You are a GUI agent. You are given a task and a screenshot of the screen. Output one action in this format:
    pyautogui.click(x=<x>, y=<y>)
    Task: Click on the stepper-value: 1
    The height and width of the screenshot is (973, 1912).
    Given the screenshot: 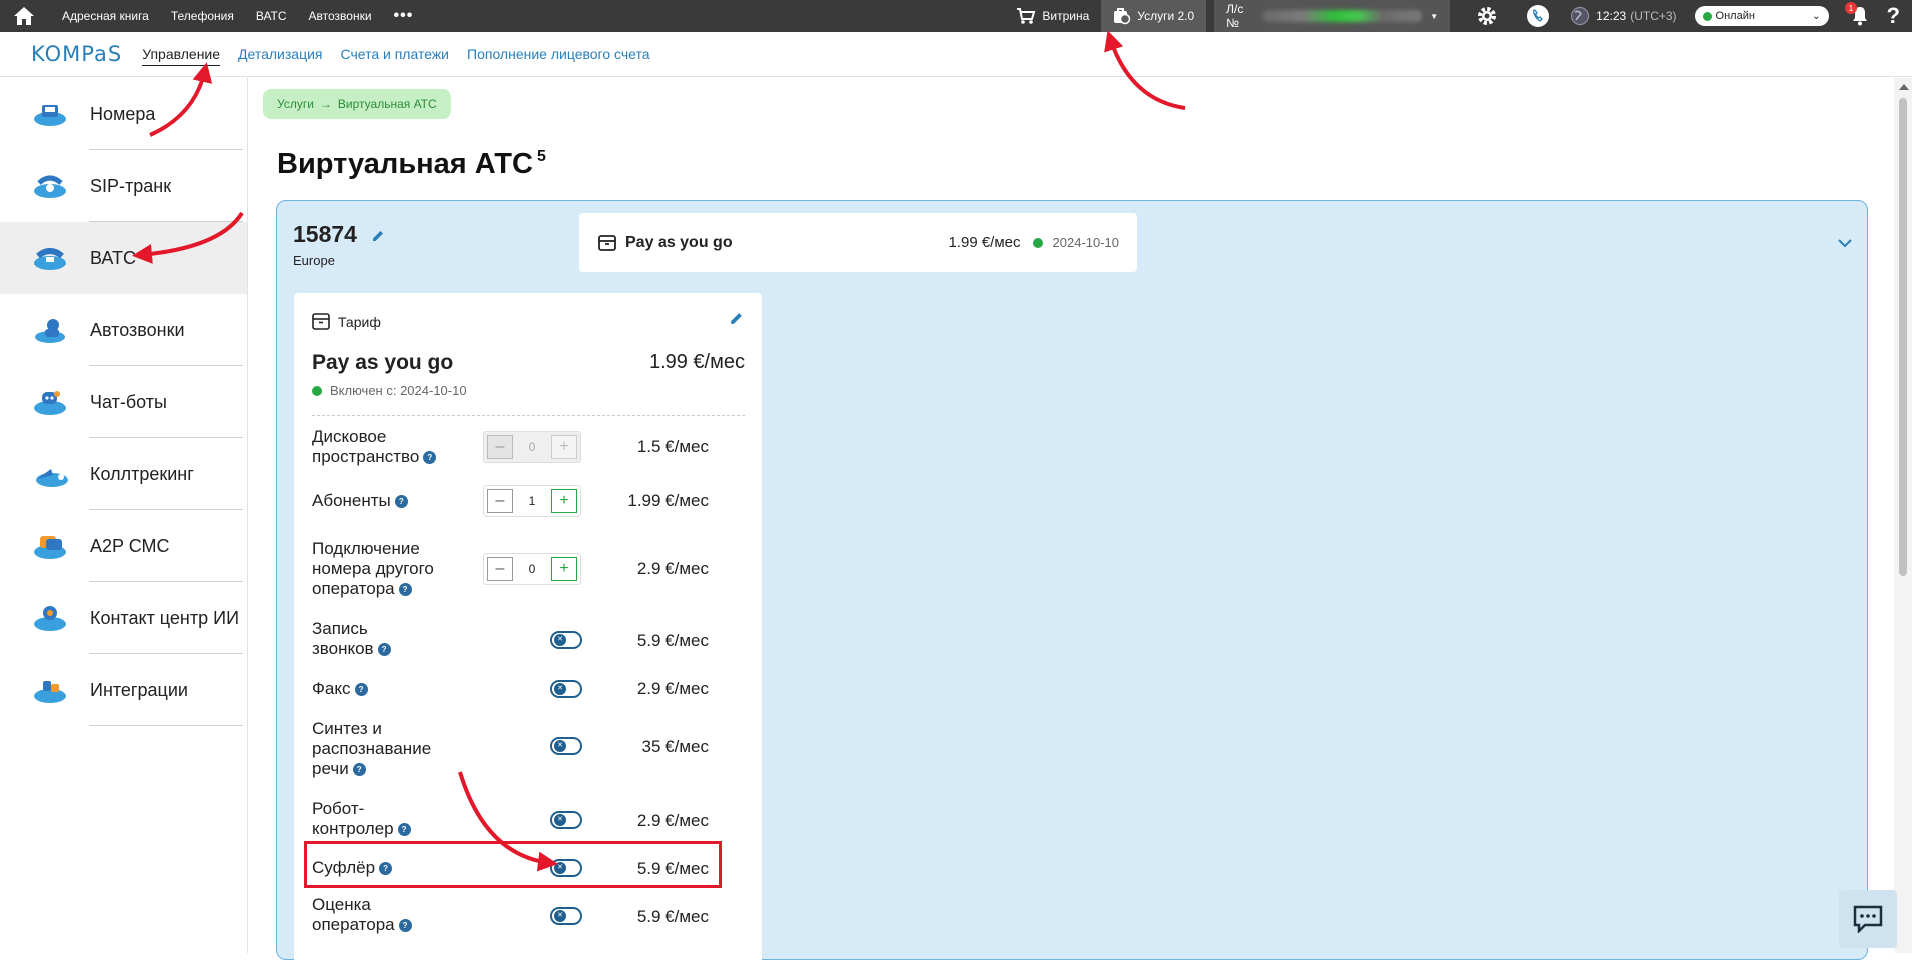 What is the action you would take?
    pyautogui.click(x=532, y=501)
    